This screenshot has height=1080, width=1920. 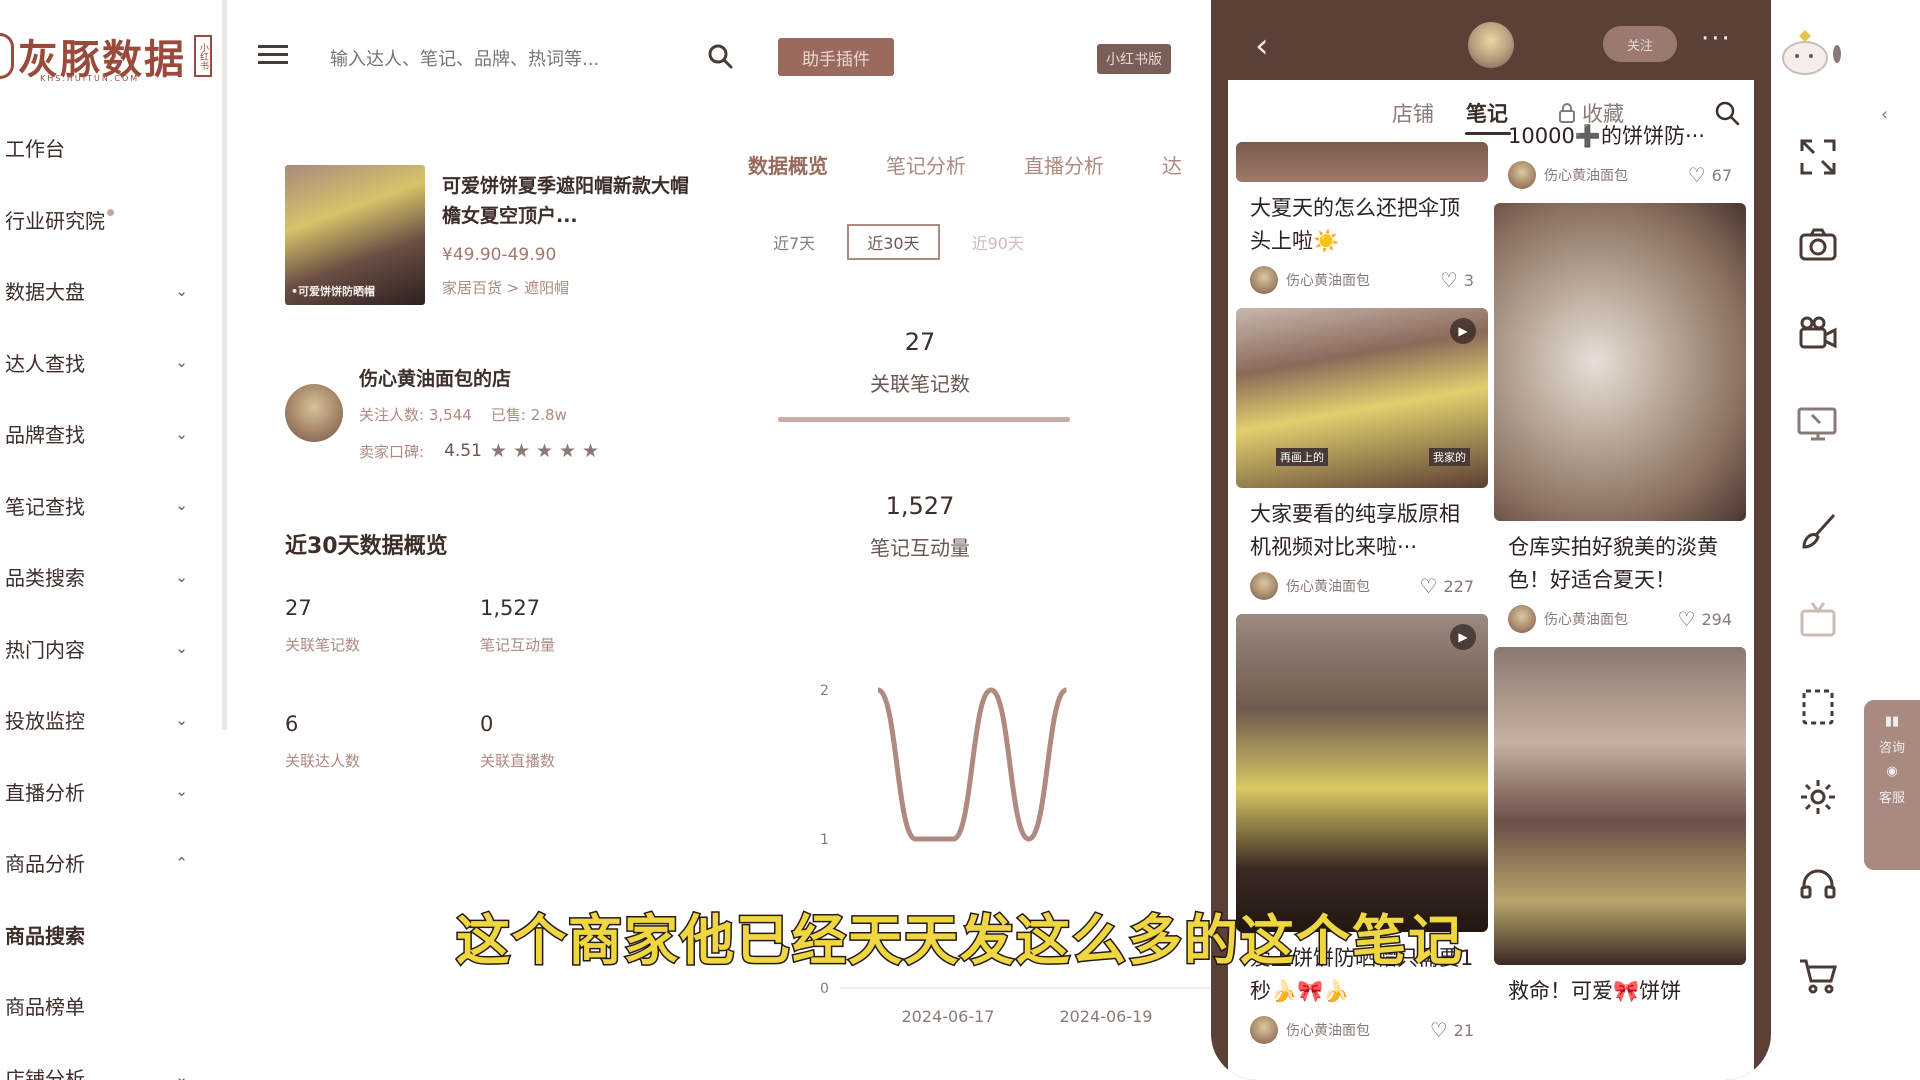 I want to click on note-likes: ♡ 67, so click(x=1710, y=175).